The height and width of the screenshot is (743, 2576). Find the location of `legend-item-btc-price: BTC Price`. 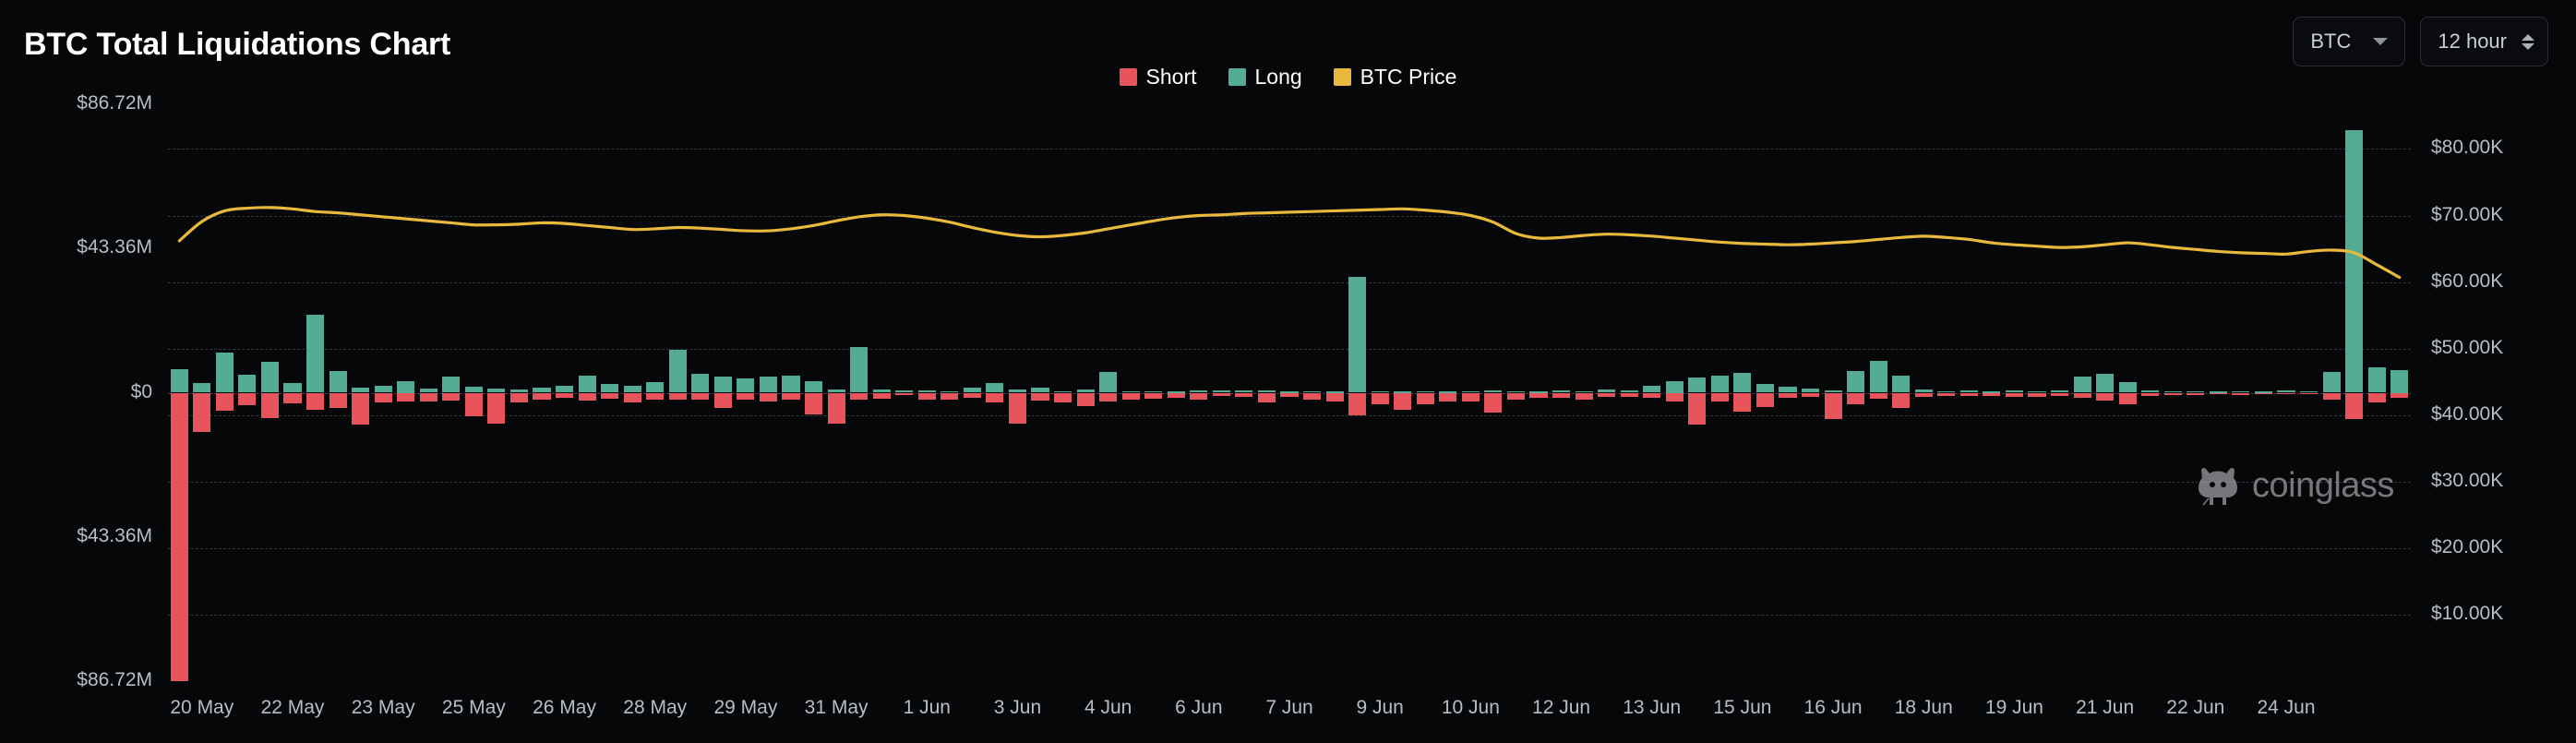

legend-item-btc-price: BTC Price is located at coordinates (1395, 77).